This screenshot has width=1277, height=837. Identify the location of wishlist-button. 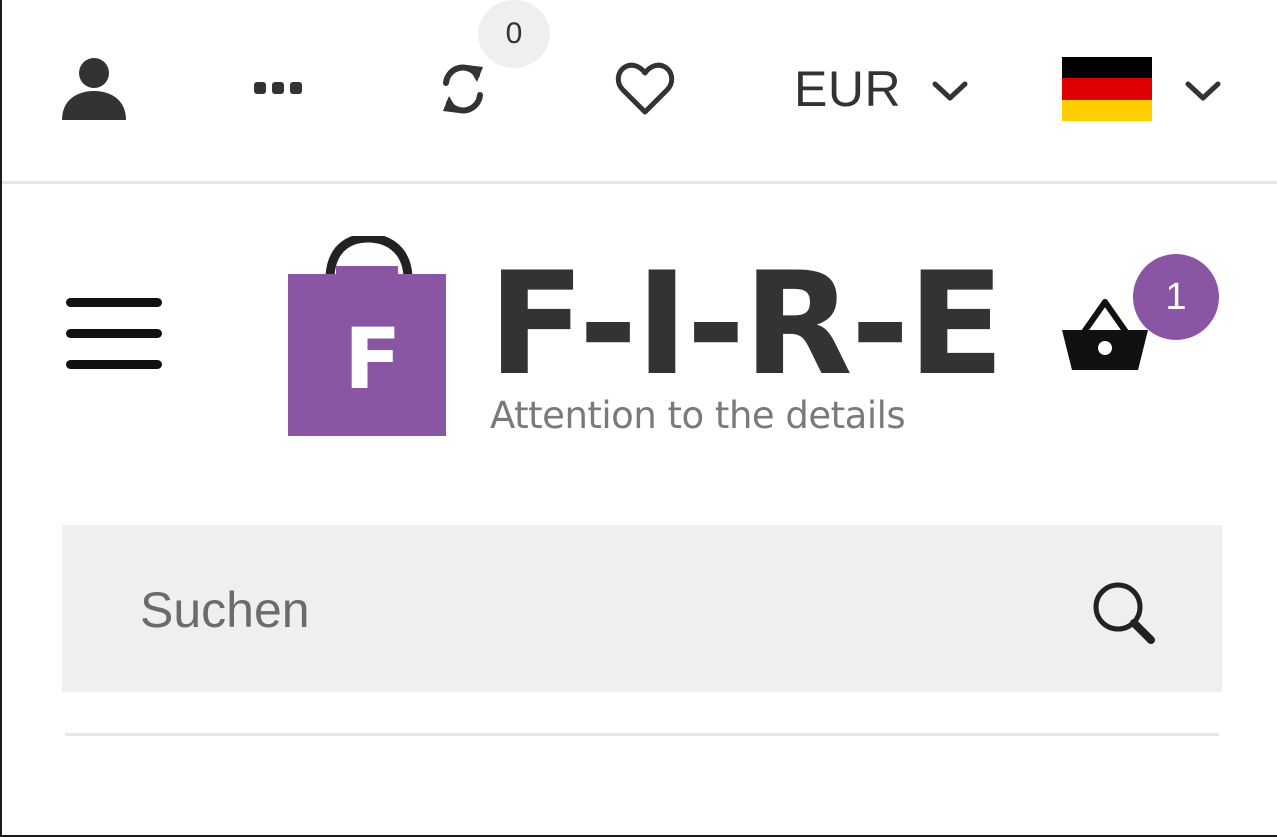
(645, 89).